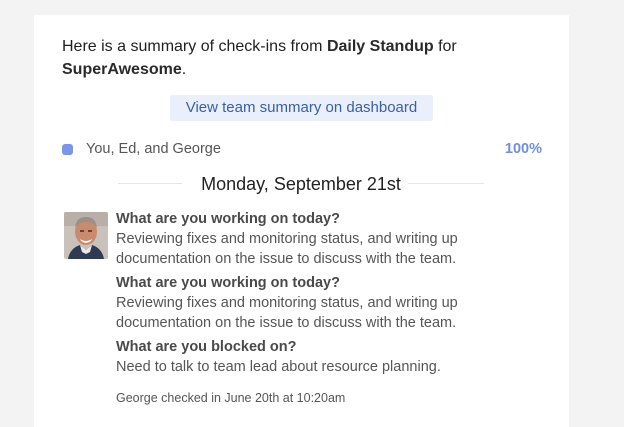 The height and width of the screenshot is (427, 624). What do you see at coordinates (380, 46) in the screenshot?
I see `meeting-name: Daily Standup` at bounding box center [380, 46].